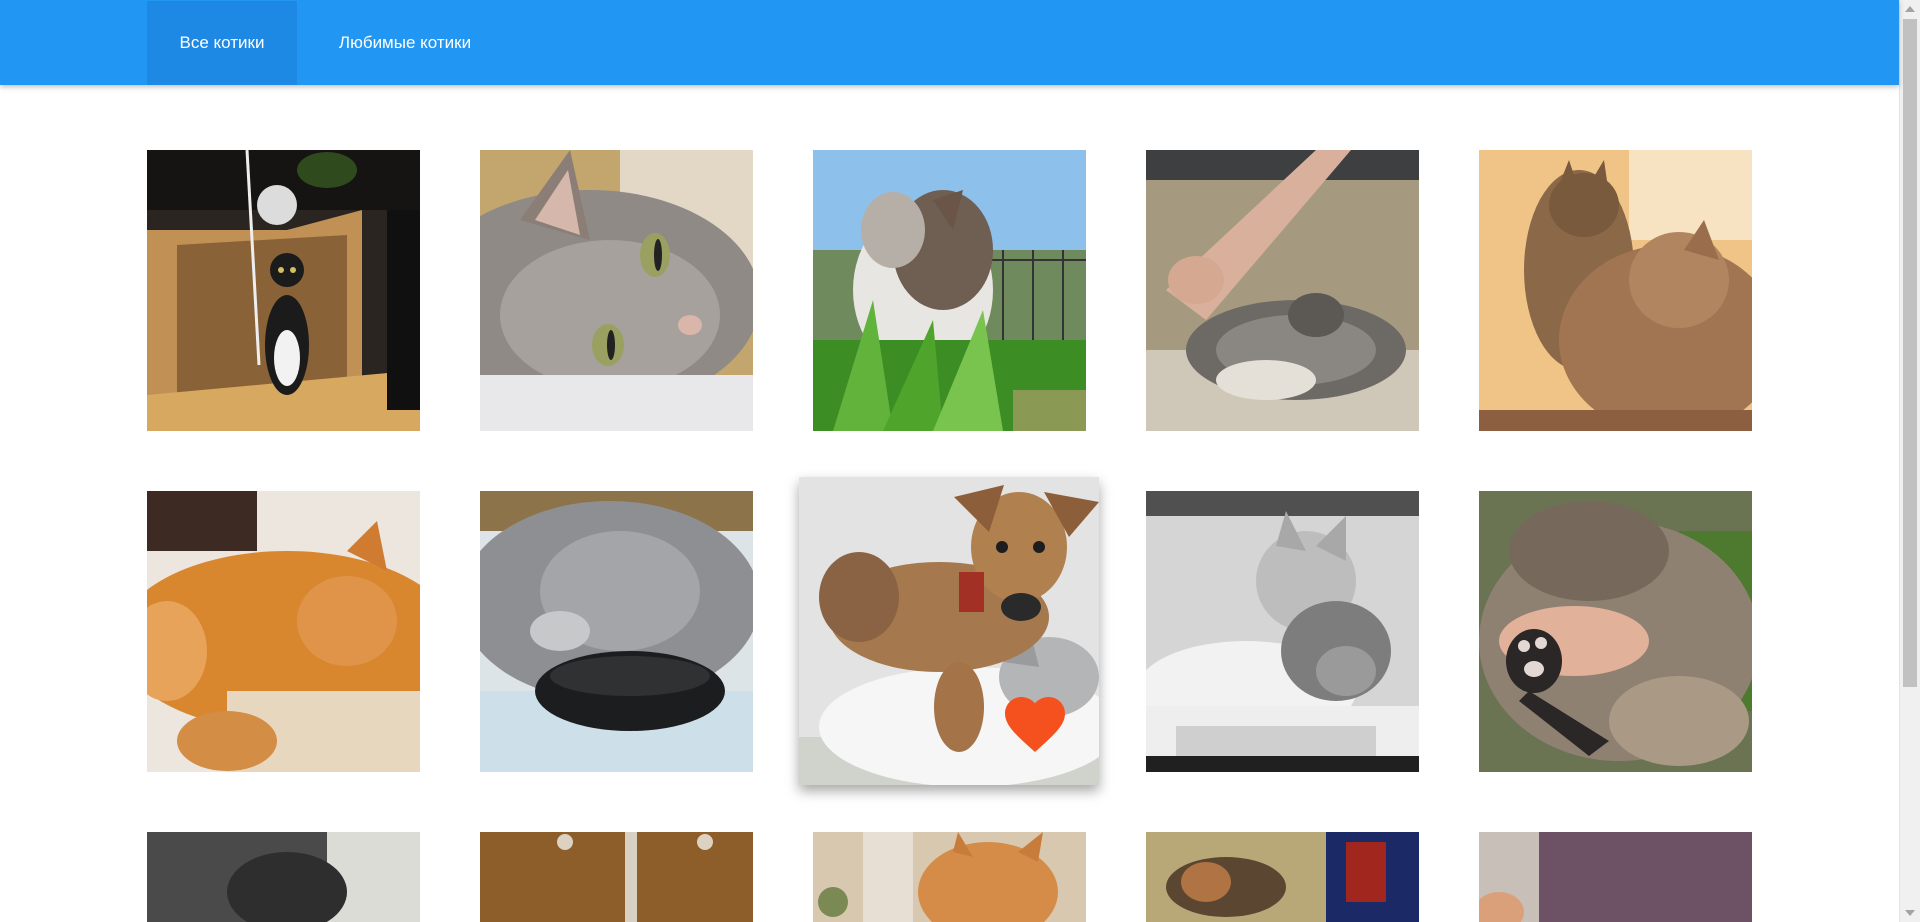 This screenshot has height=922, width=1920. What do you see at coordinates (1910, 913) in the screenshot?
I see `scroll-down-arrow-icon` at bounding box center [1910, 913].